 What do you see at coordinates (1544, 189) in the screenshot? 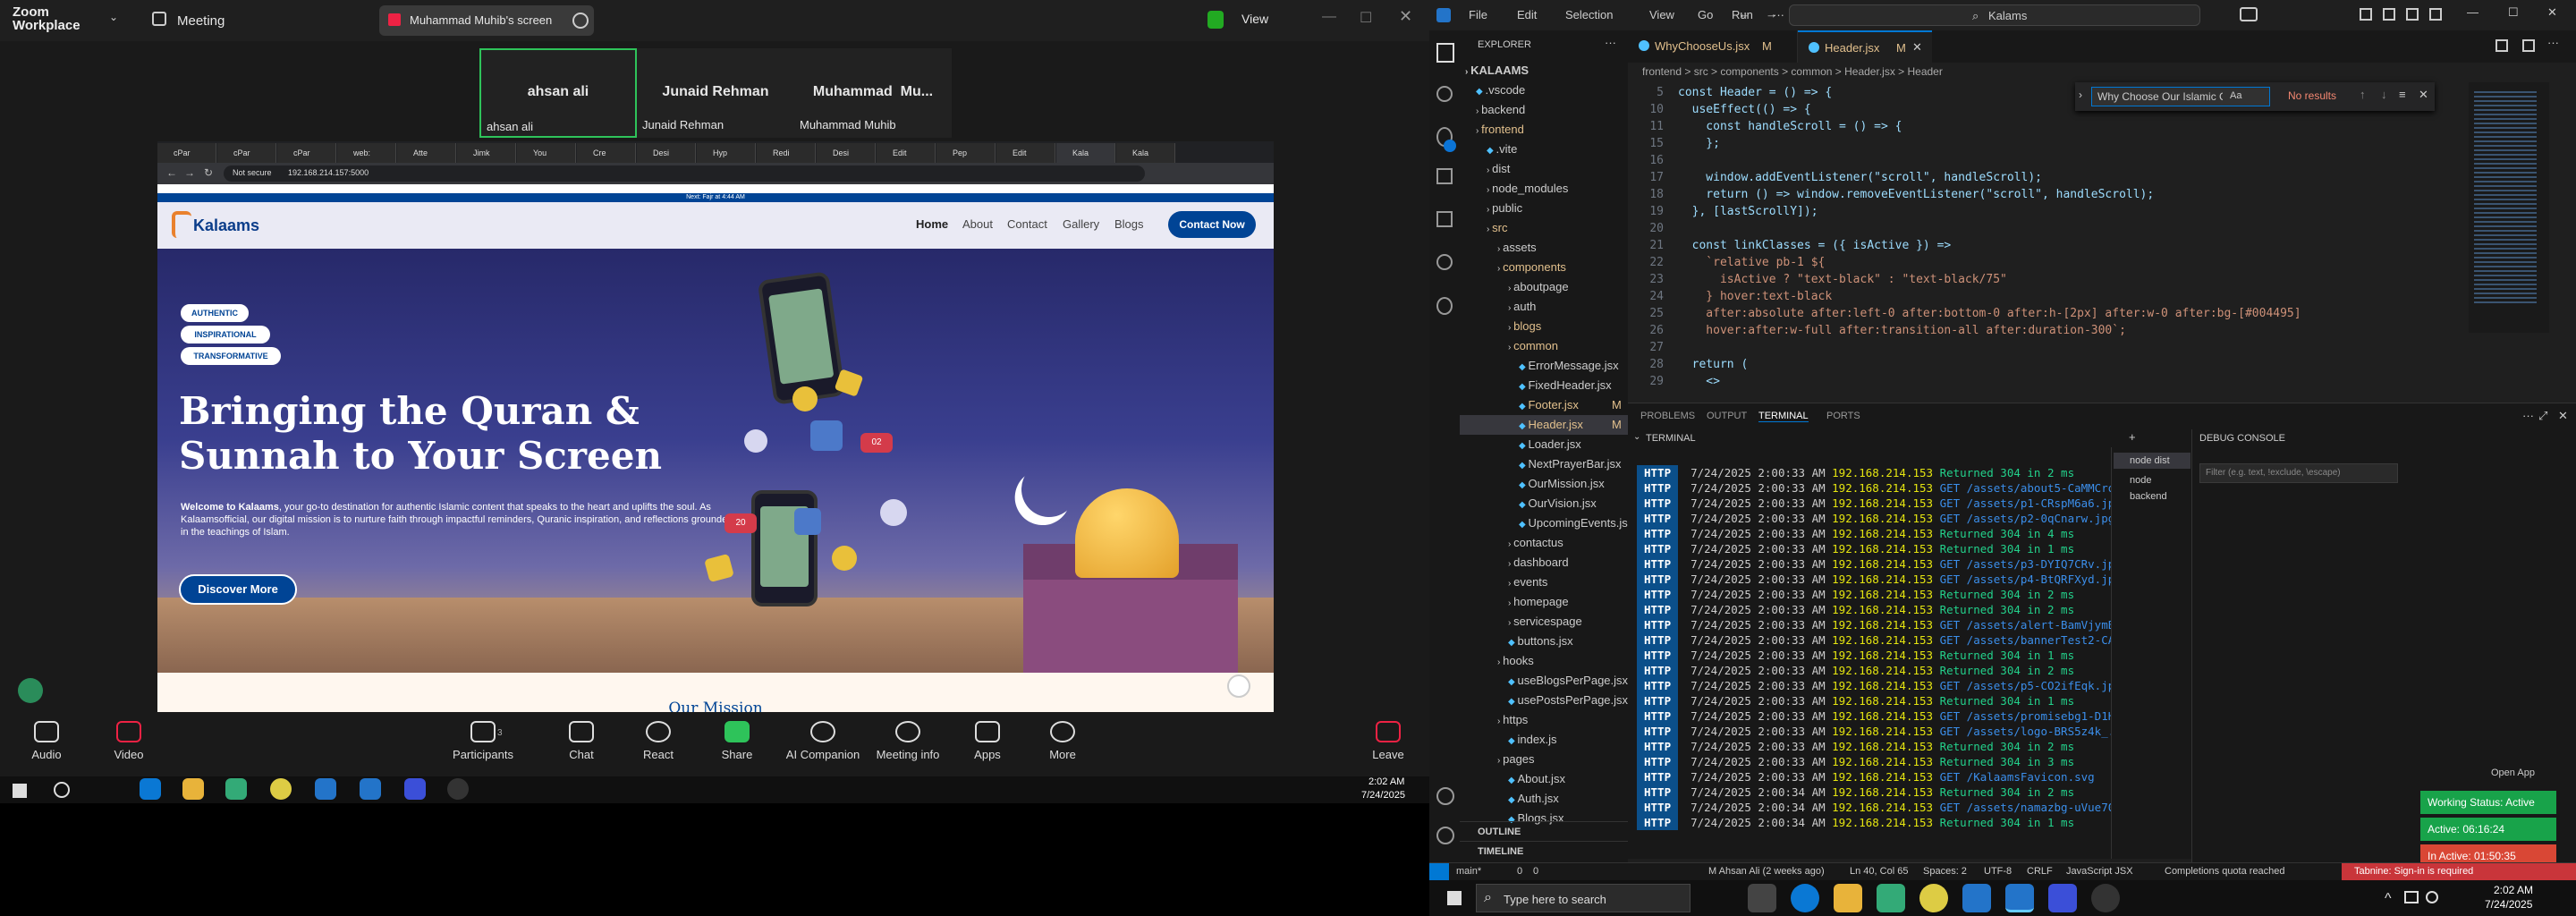
I see `tree-item-node-modules: › node_modules` at bounding box center [1544, 189].